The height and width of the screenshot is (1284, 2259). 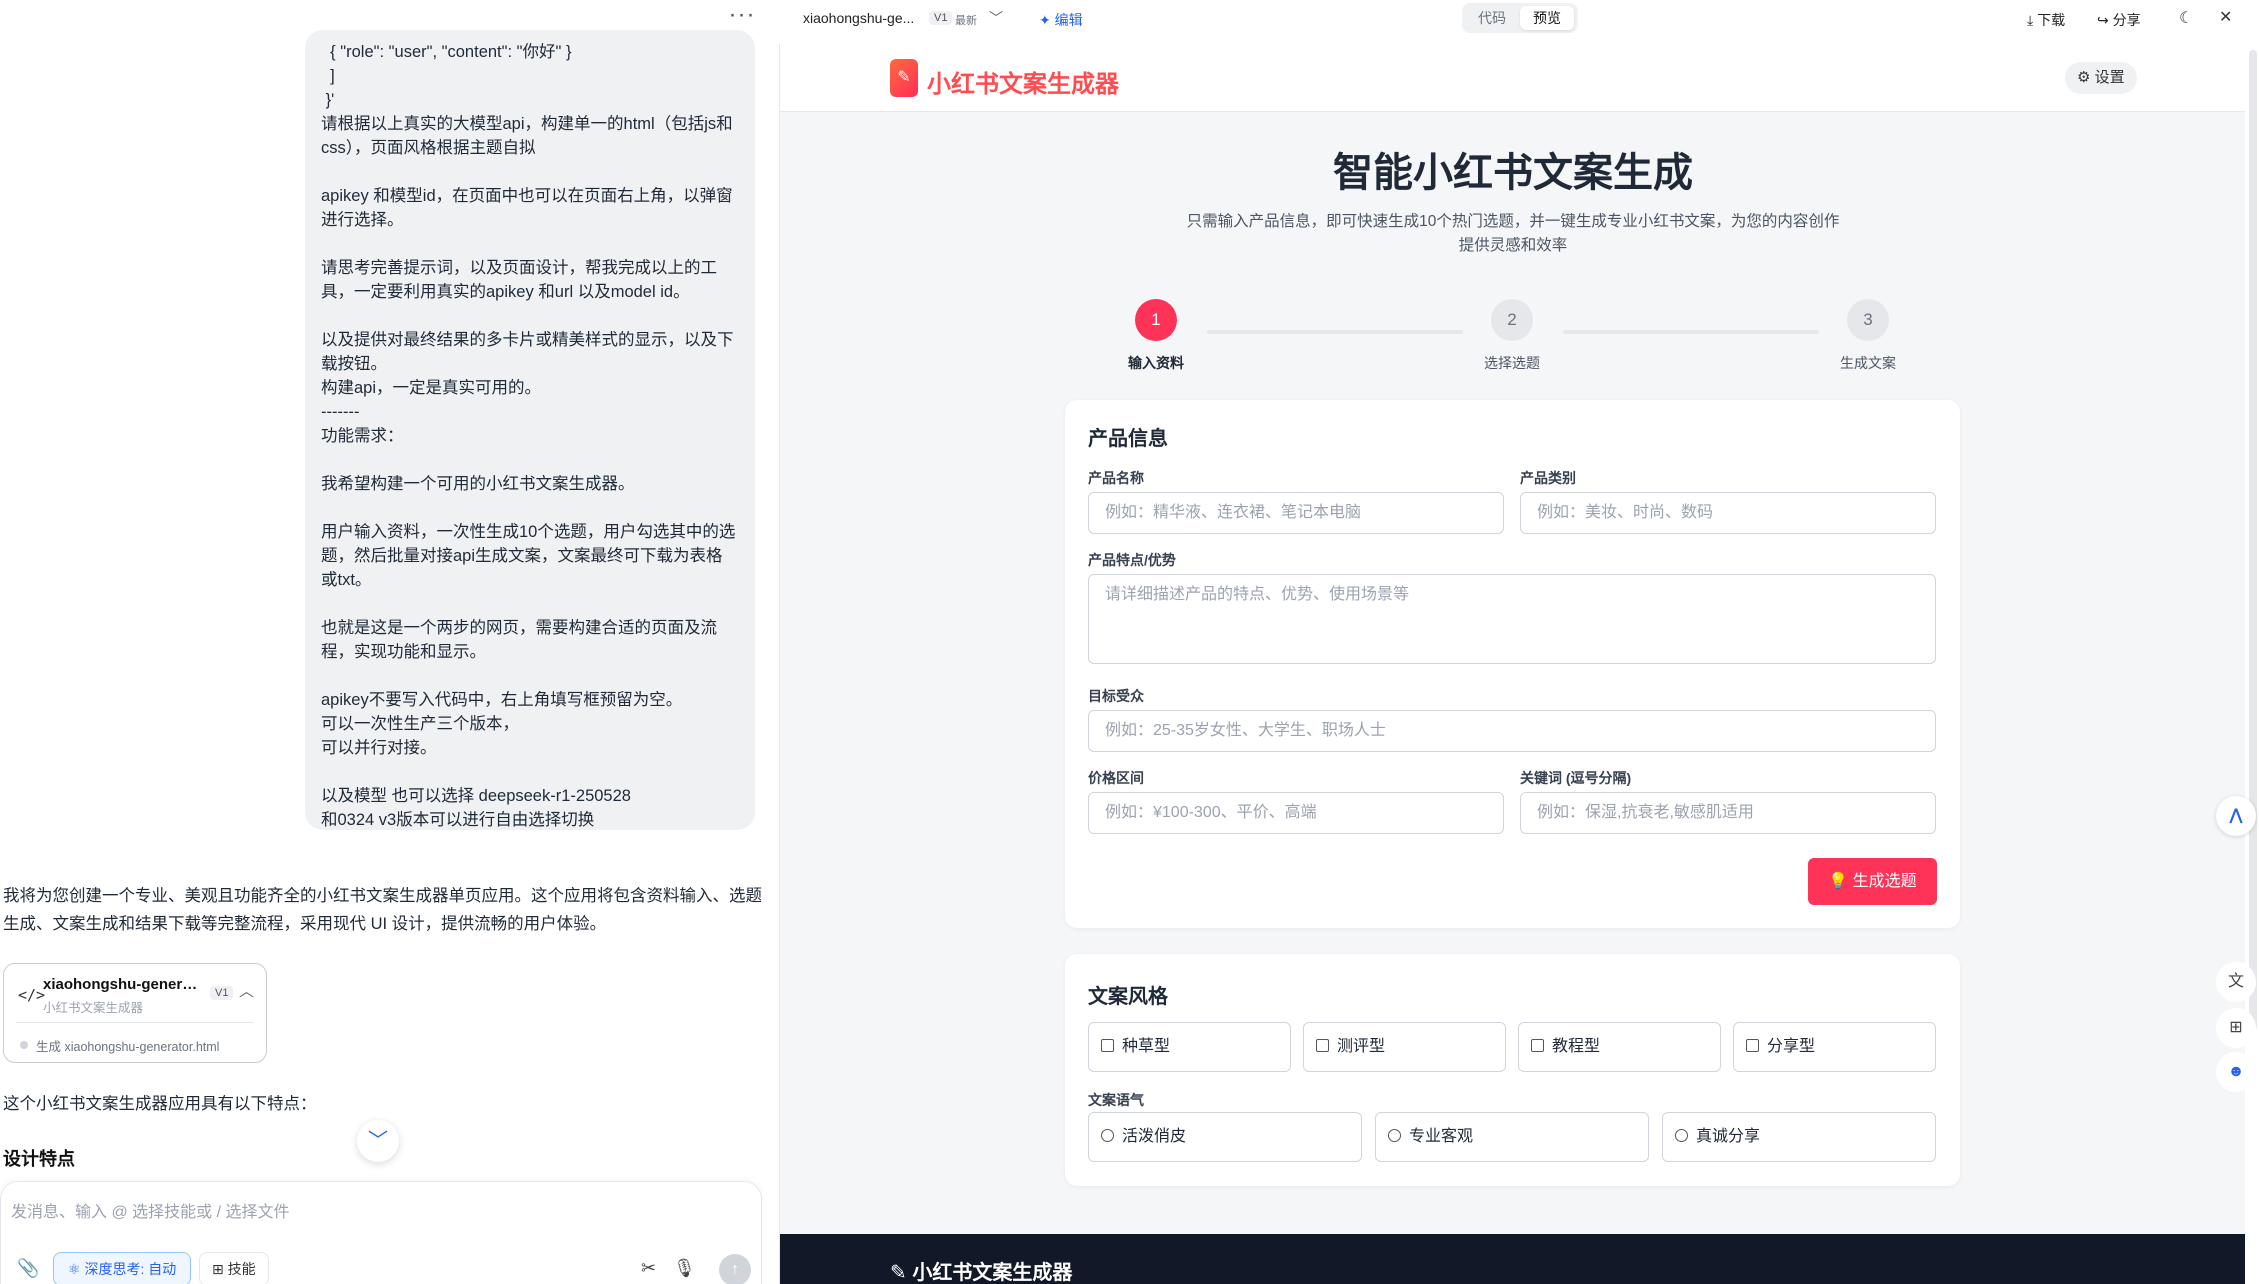 What do you see at coordinates (966, 21) in the screenshot?
I see `latest-label: 最新` at bounding box center [966, 21].